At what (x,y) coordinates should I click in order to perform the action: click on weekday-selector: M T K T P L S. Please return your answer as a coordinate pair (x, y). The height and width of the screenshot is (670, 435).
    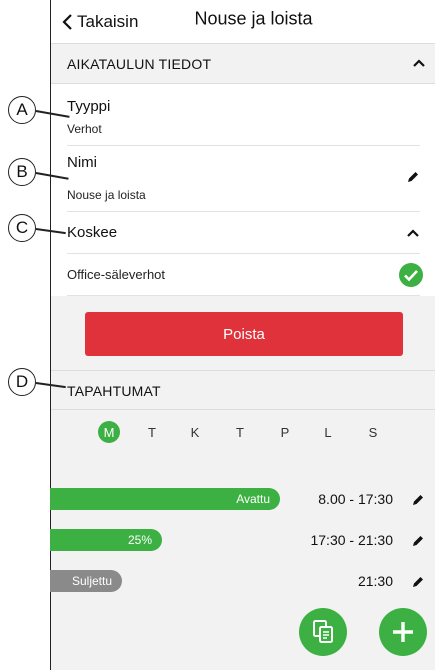
    Looking at the image, I should click on (243, 432).